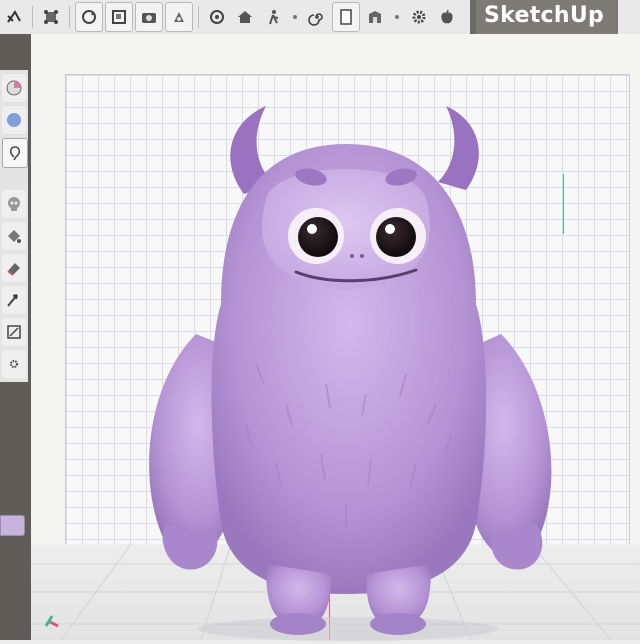 Image resolution: width=640 pixels, height=644 pixels. I want to click on walk-icon, so click(273, 17).